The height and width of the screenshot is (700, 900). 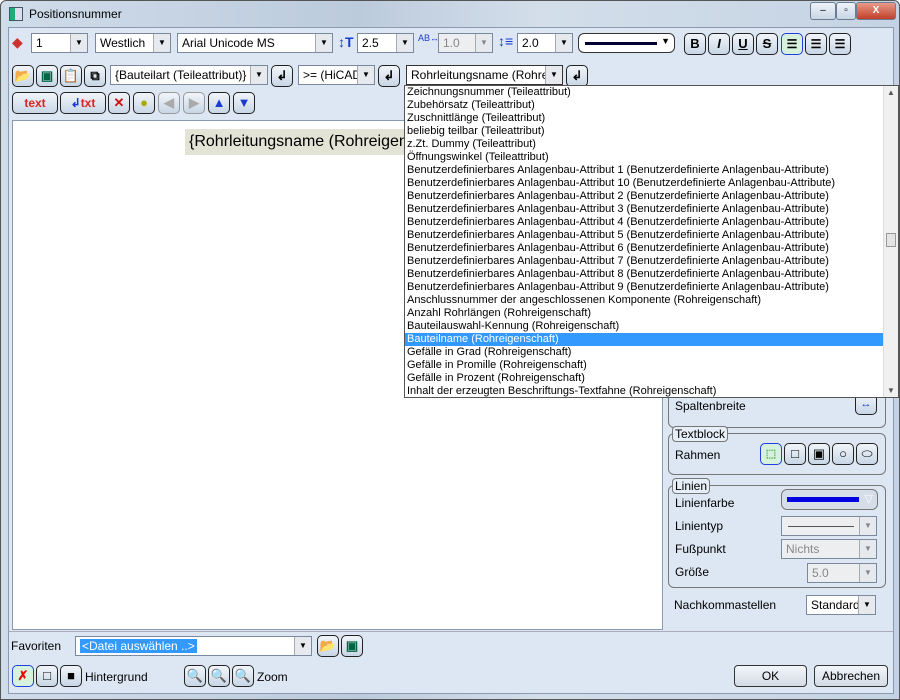 I want to click on dropdown-item: Zubehörsatz (Teileattribut), so click(x=644, y=105).